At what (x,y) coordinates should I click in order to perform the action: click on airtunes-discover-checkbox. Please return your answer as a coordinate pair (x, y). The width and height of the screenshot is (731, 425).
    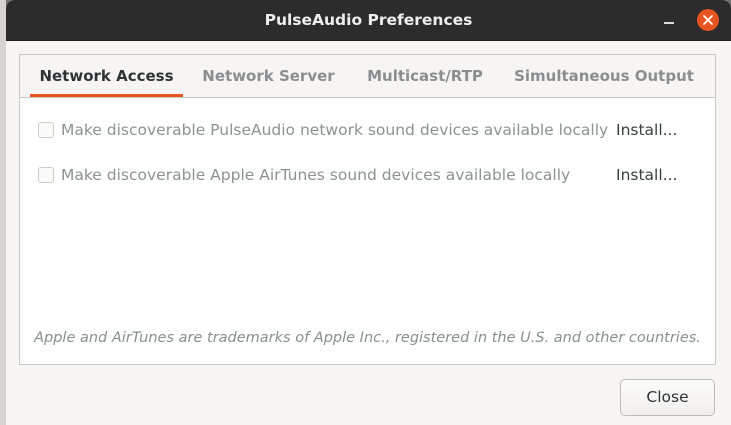
    Looking at the image, I should click on (46, 175).